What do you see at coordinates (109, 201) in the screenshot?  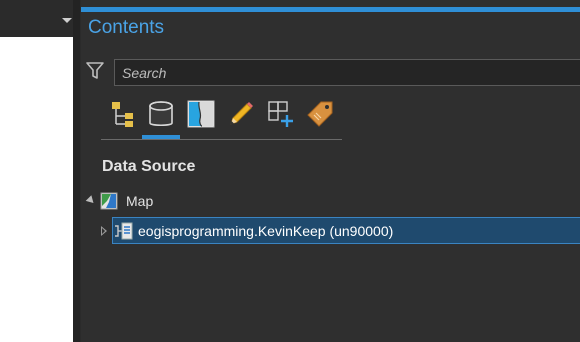 I see `map-icon` at bounding box center [109, 201].